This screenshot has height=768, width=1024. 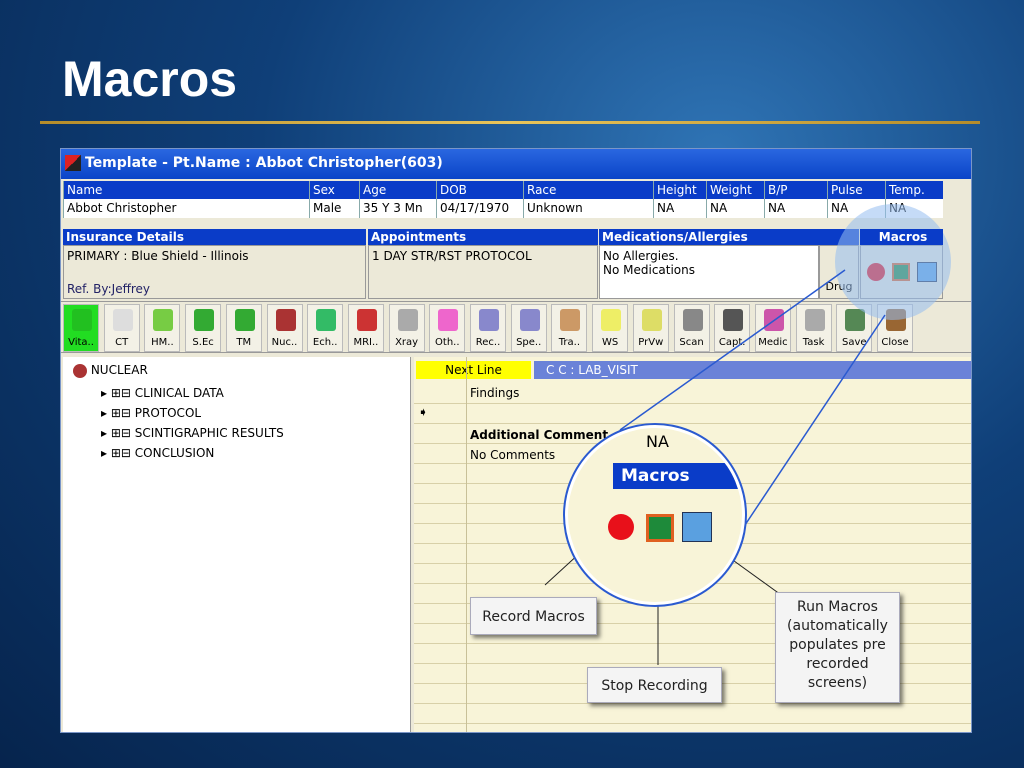 I want to click on toolbar-label: S.Ec, so click(x=203, y=342).